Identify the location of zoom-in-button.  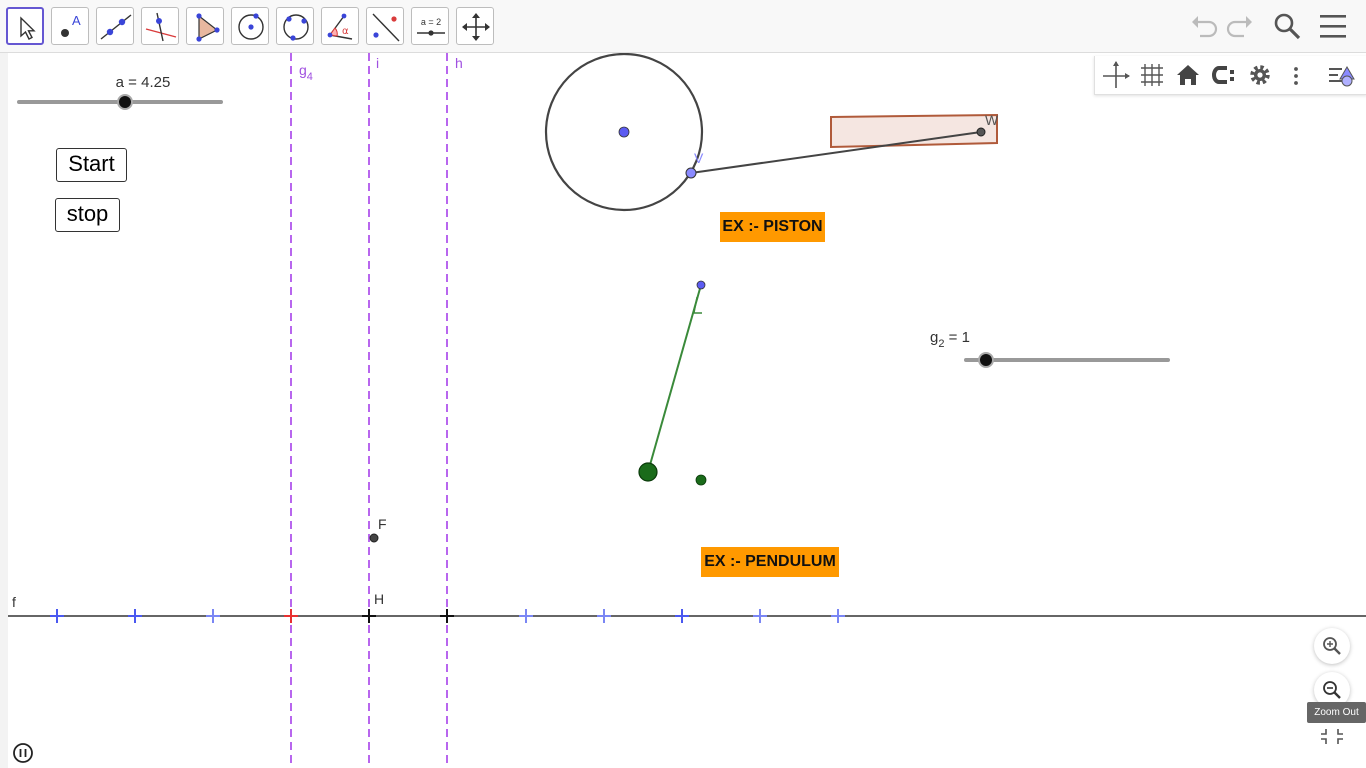
(1332, 646).